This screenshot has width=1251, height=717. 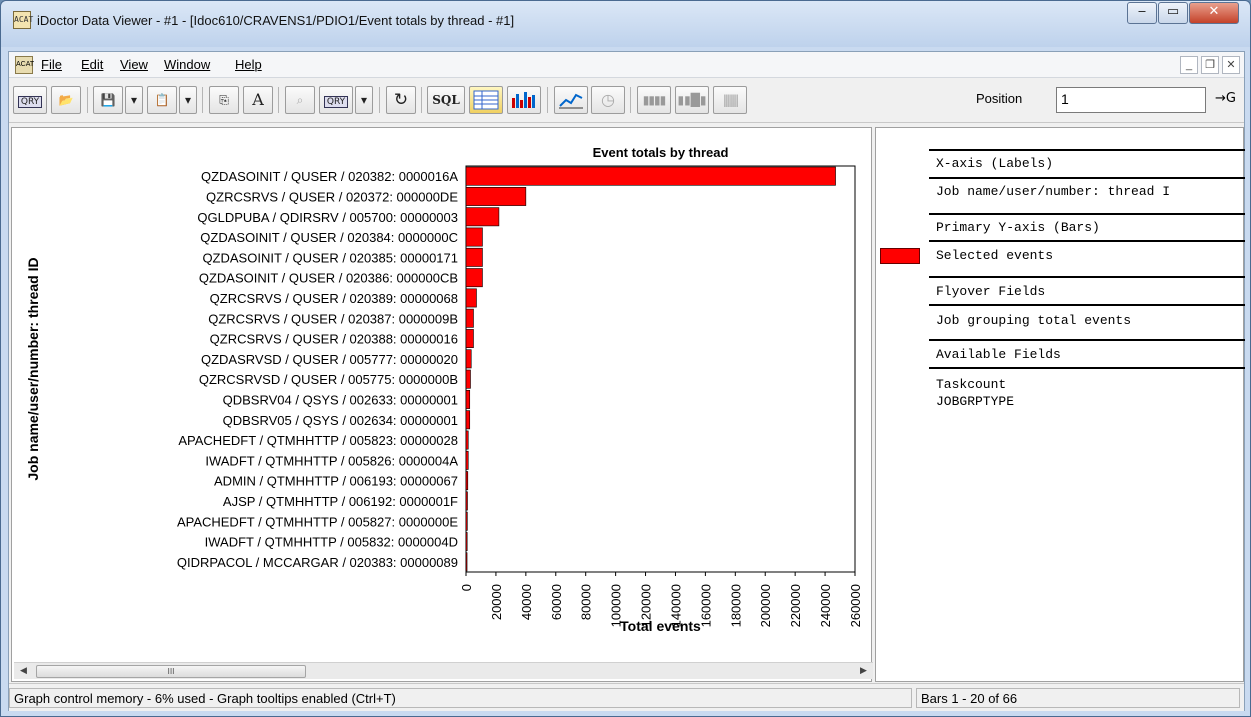 What do you see at coordinates (654, 100) in the screenshot?
I see `zoom-out-icon: ▮▮▮▮` at bounding box center [654, 100].